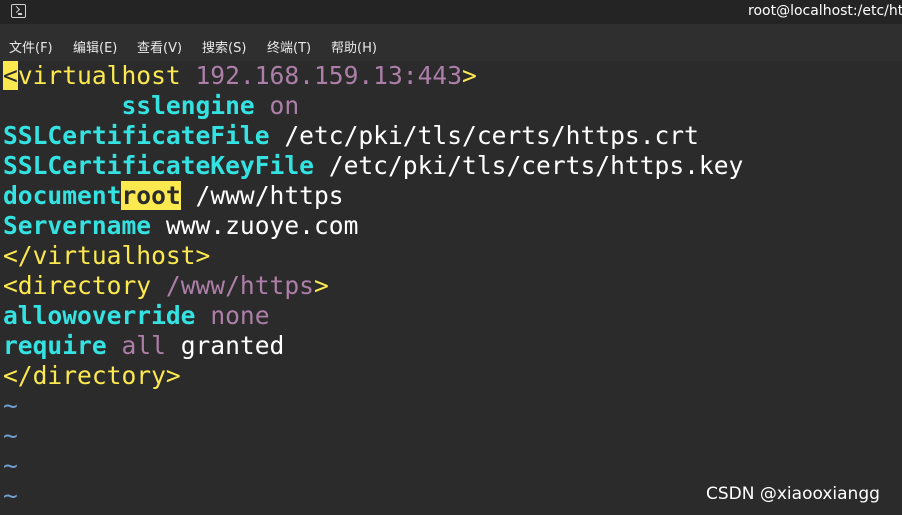 The width and height of the screenshot is (902, 515). What do you see at coordinates (354, 46) in the screenshot?
I see `menu-help: 帮助(H)` at bounding box center [354, 46].